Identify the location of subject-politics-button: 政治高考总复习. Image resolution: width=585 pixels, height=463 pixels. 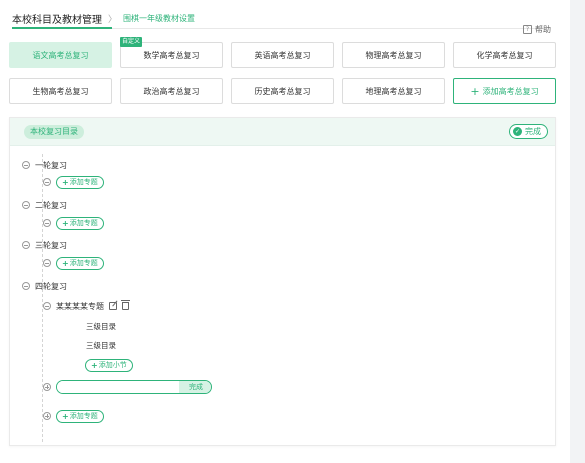
(171, 91).